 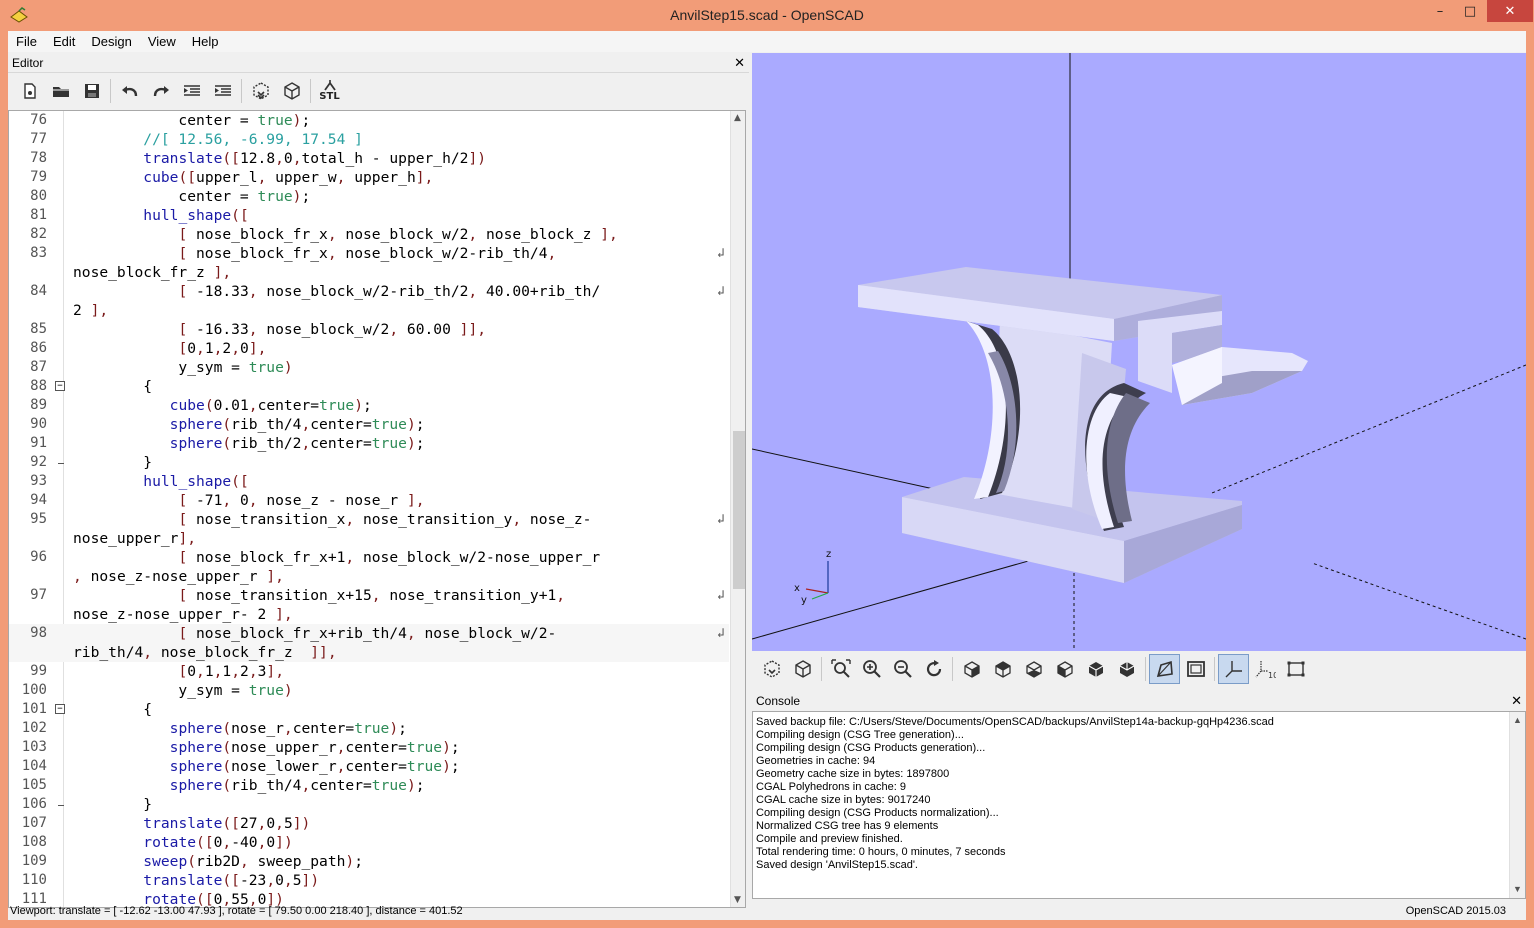 What do you see at coordinates (933, 669) in the screenshot?
I see `reset-view-icon` at bounding box center [933, 669].